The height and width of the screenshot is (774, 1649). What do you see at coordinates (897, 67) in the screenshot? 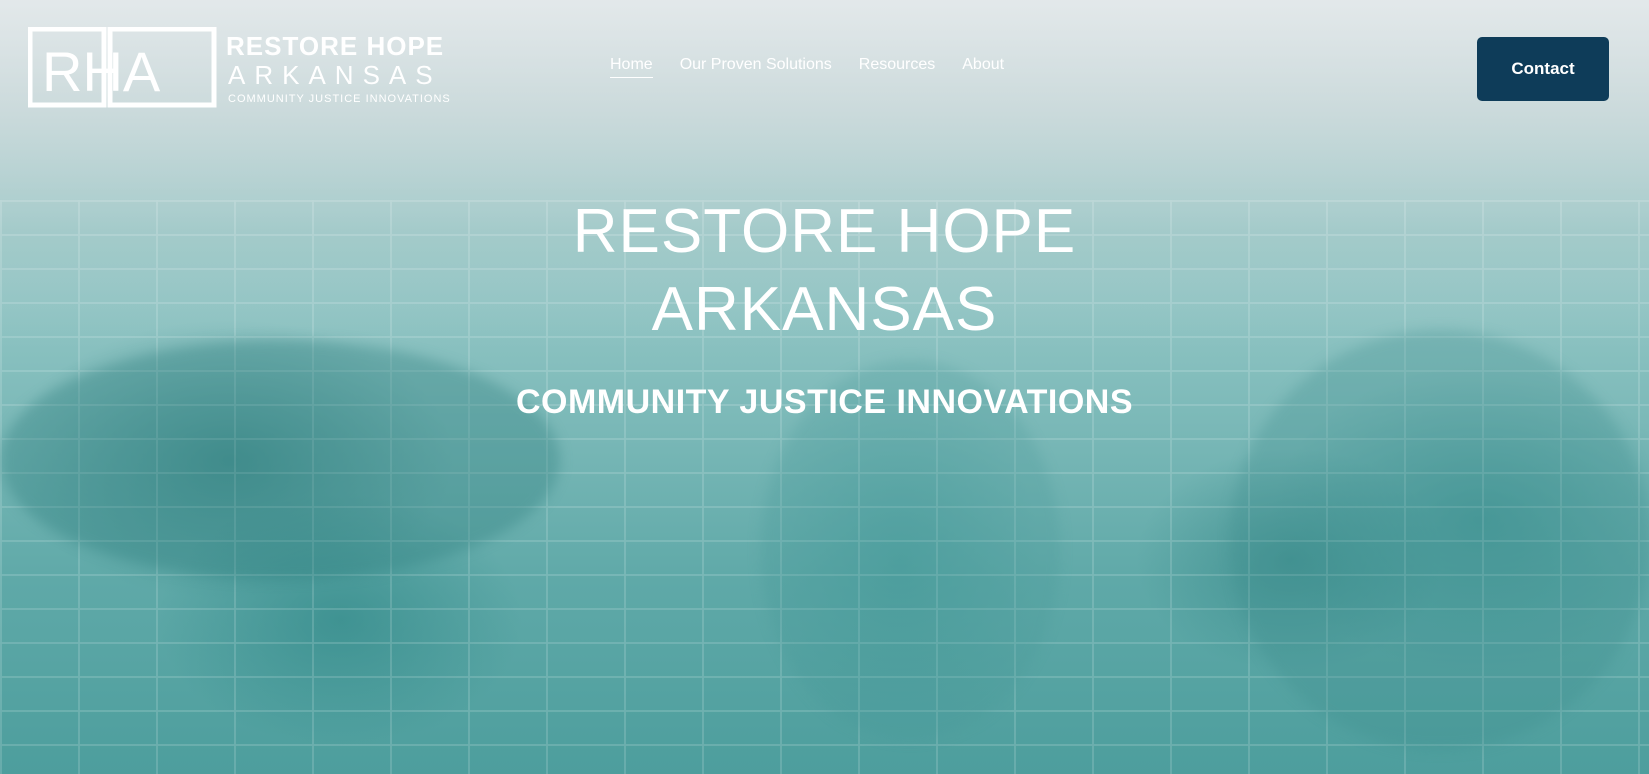
I see `nav-resources: Resources` at bounding box center [897, 67].